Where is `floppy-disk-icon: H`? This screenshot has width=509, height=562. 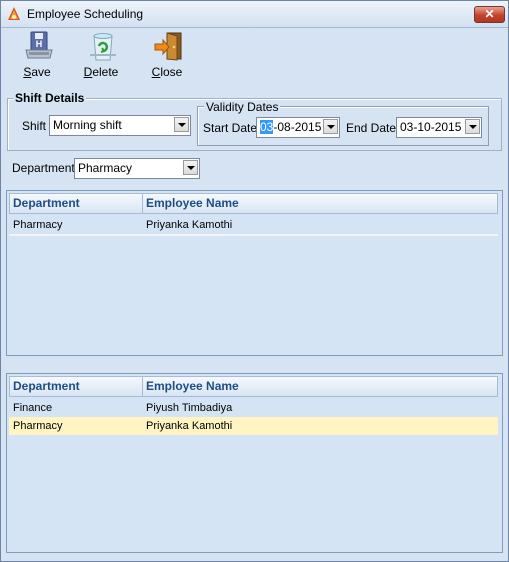 floppy-disk-icon: H is located at coordinates (39, 45).